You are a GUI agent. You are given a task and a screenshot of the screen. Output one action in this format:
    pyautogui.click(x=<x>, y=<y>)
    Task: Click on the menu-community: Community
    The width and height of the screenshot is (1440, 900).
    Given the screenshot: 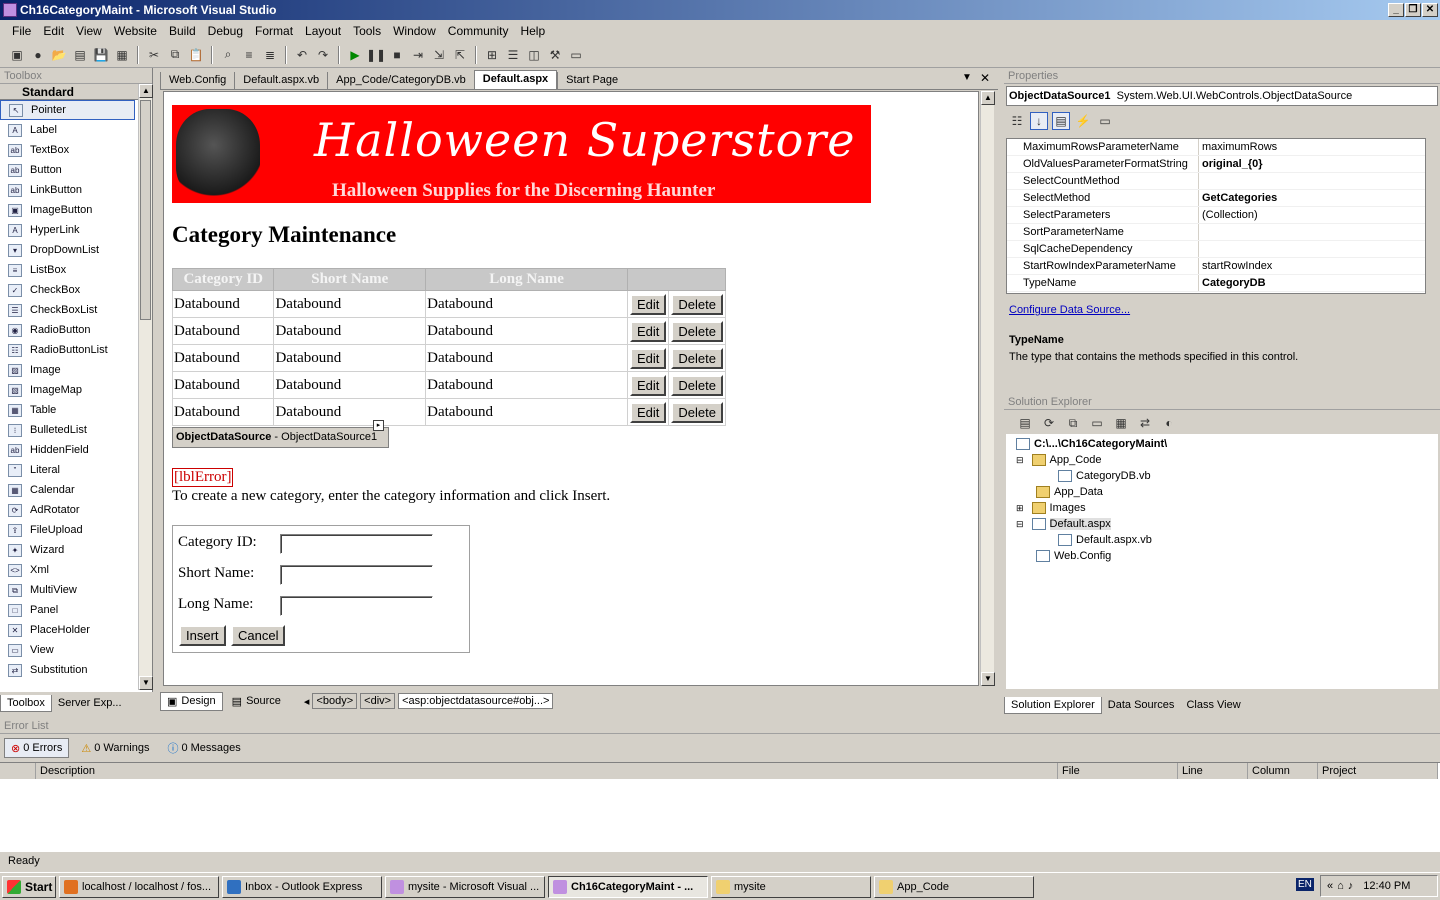 What is the action you would take?
    pyautogui.click(x=478, y=31)
    